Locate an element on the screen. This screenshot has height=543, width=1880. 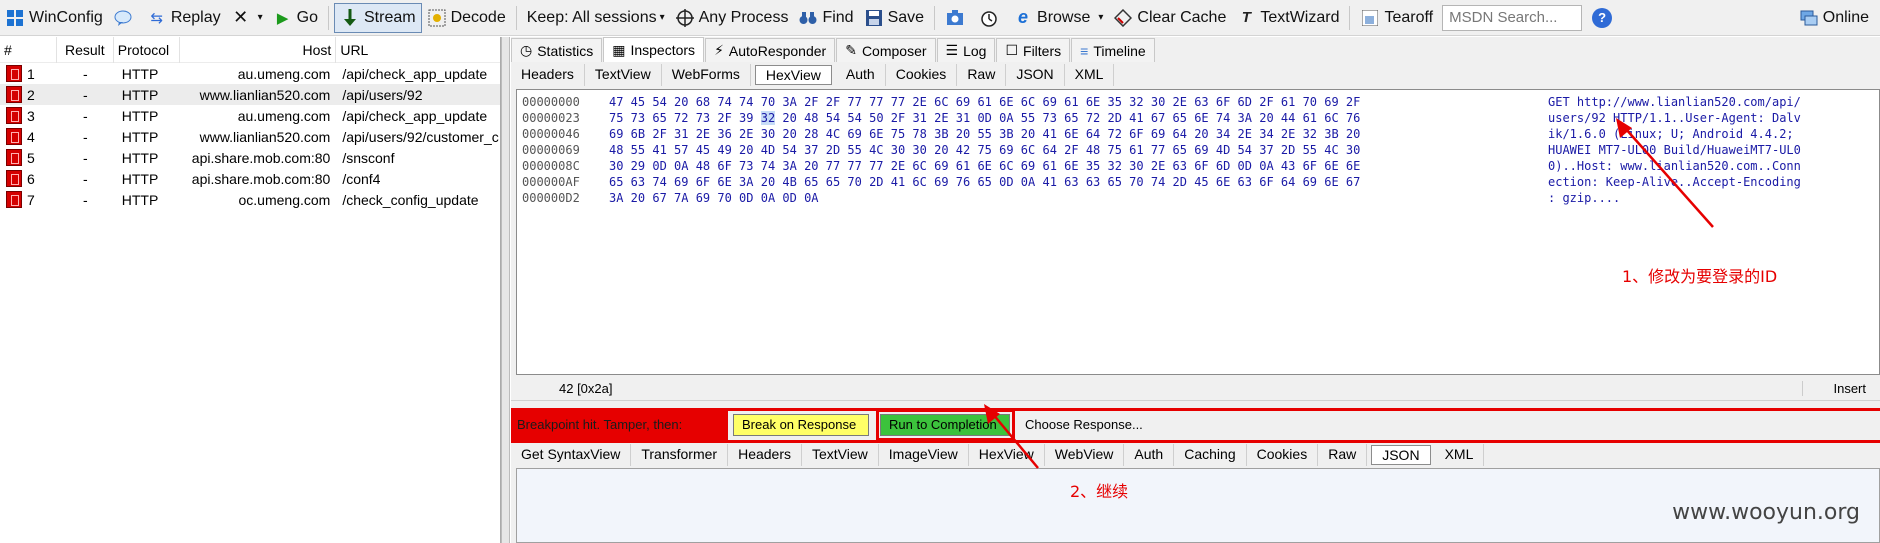
request-tab-json: JSON is located at coordinates (1035, 75).